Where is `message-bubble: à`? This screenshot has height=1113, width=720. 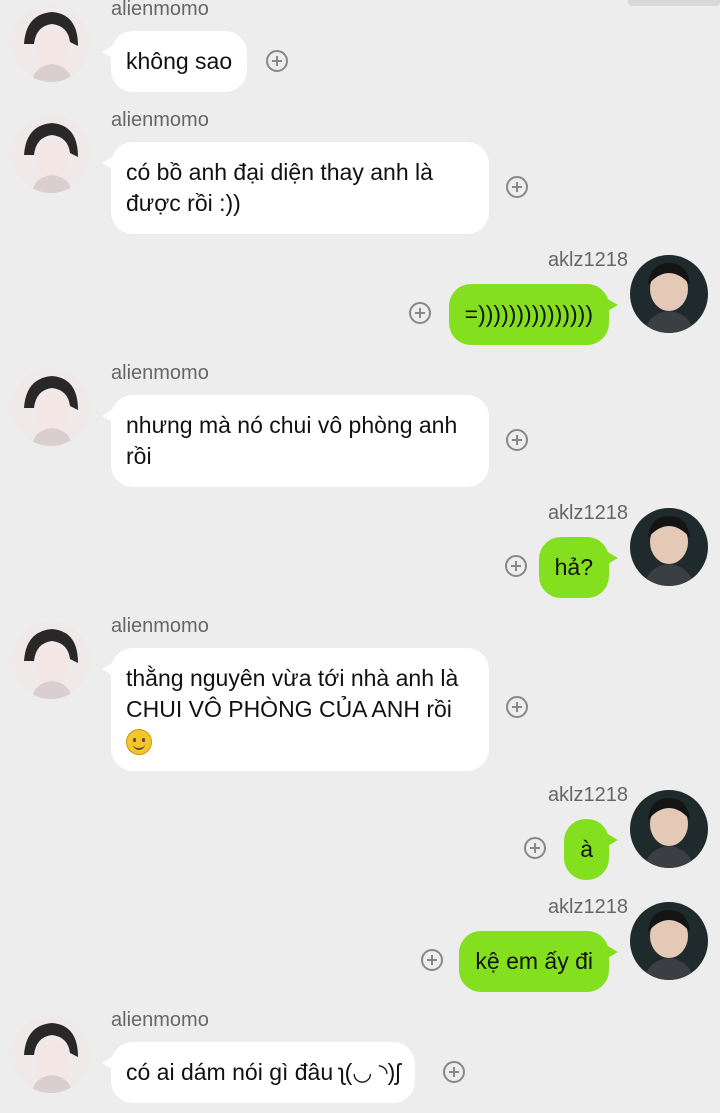 message-bubble: à is located at coordinates (591, 849).